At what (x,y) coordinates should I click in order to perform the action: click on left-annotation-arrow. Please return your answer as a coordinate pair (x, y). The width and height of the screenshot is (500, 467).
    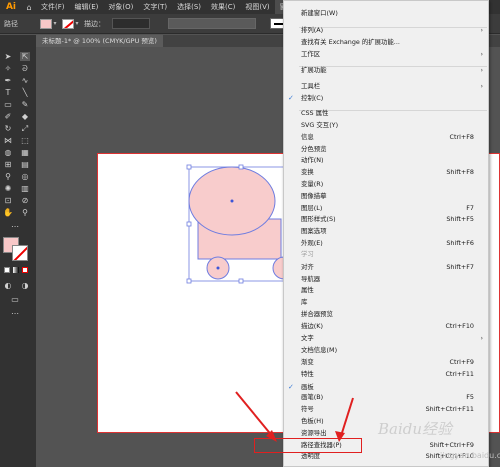
    Looking at the image, I should click on (254, 414).